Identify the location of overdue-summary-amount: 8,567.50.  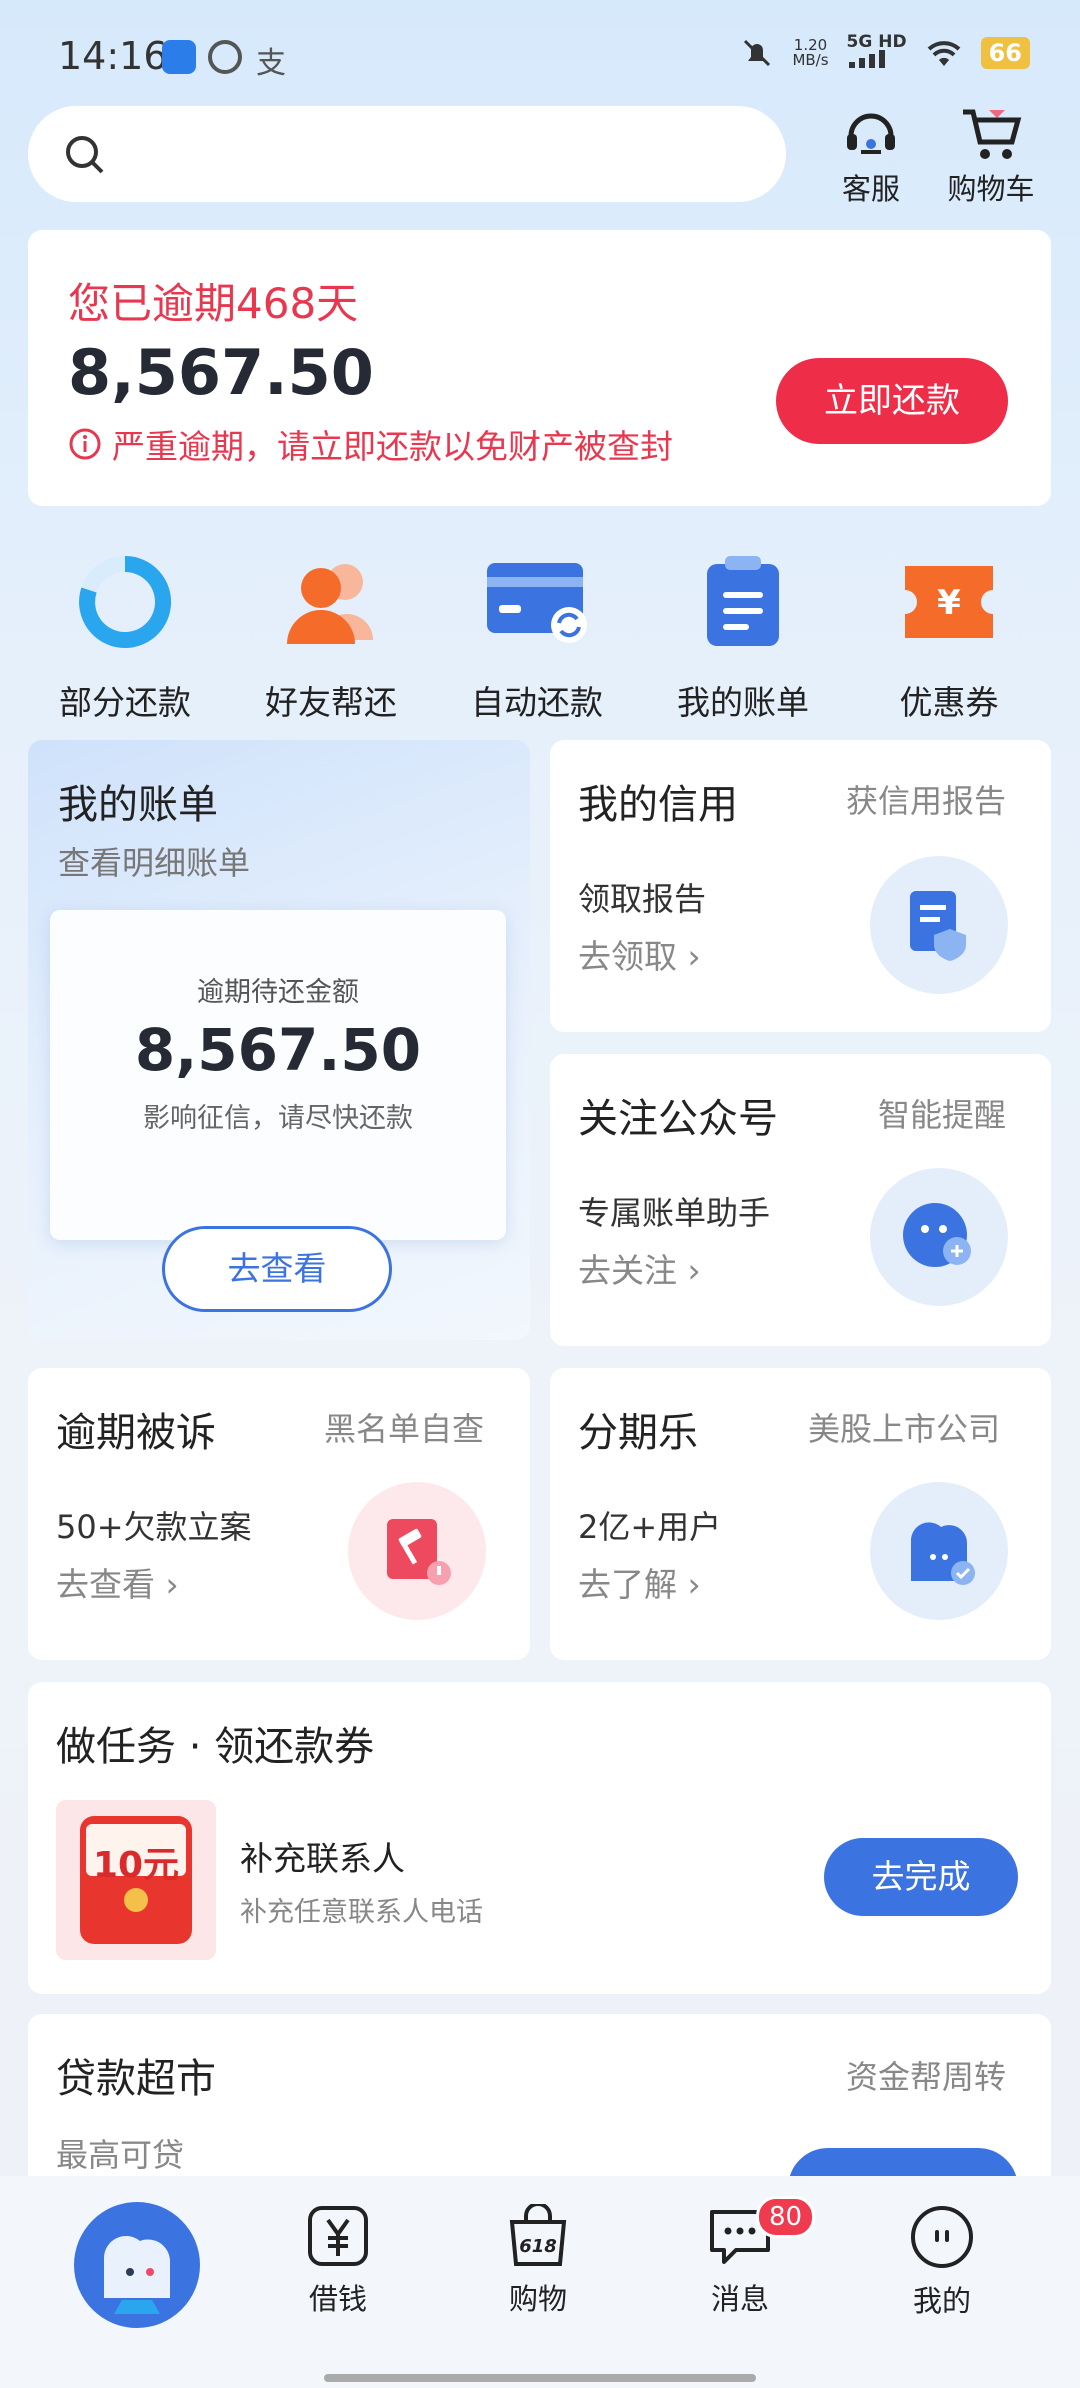
(278, 1050).